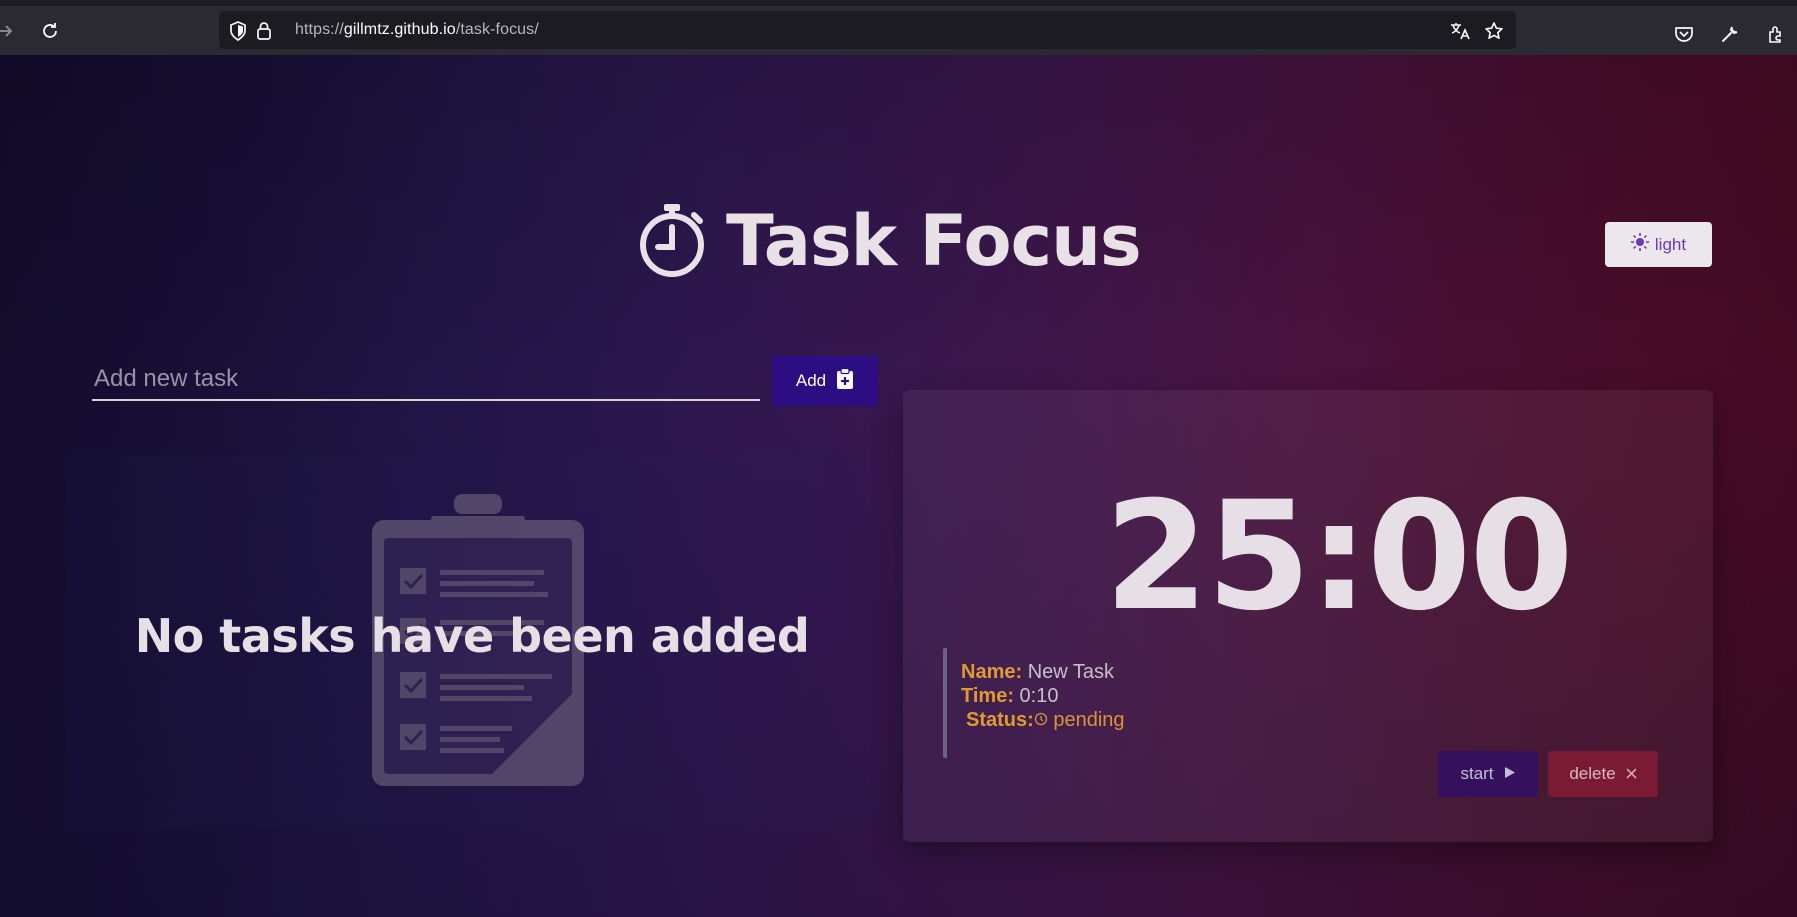 This screenshot has width=1797, height=917. I want to click on translate-icon, so click(1460, 31).